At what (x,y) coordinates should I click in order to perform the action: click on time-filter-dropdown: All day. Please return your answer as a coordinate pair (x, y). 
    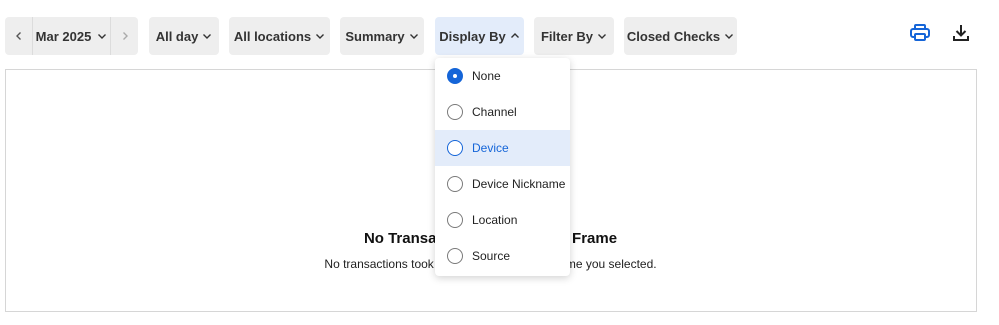
    Looking at the image, I should click on (184, 36).